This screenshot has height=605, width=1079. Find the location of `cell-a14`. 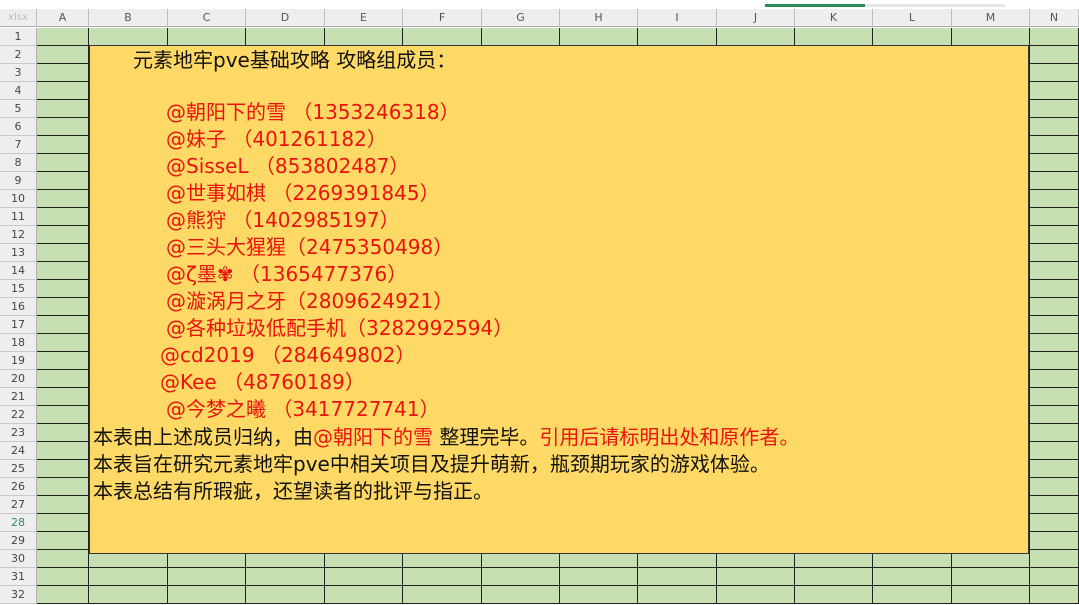

cell-a14 is located at coordinates (63, 271).